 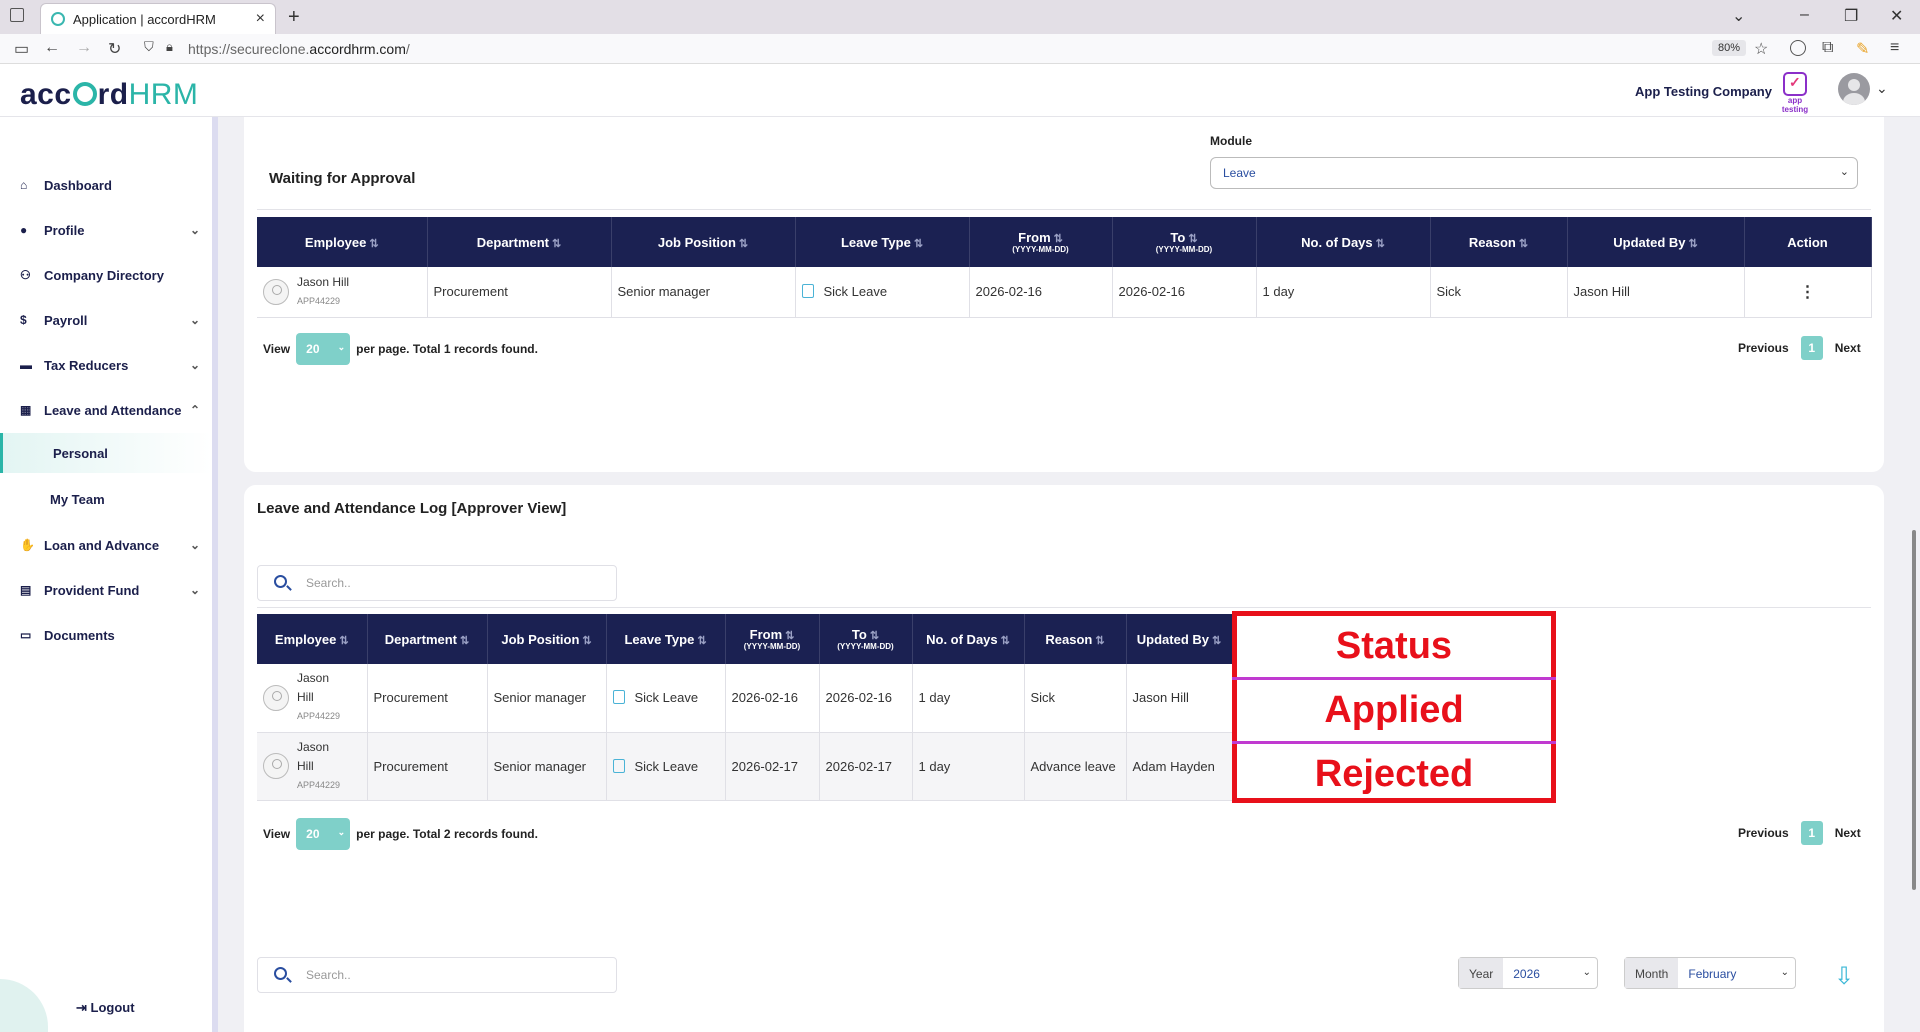 I want to click on close-tab-icon: ×, so click(x=260, y=19).